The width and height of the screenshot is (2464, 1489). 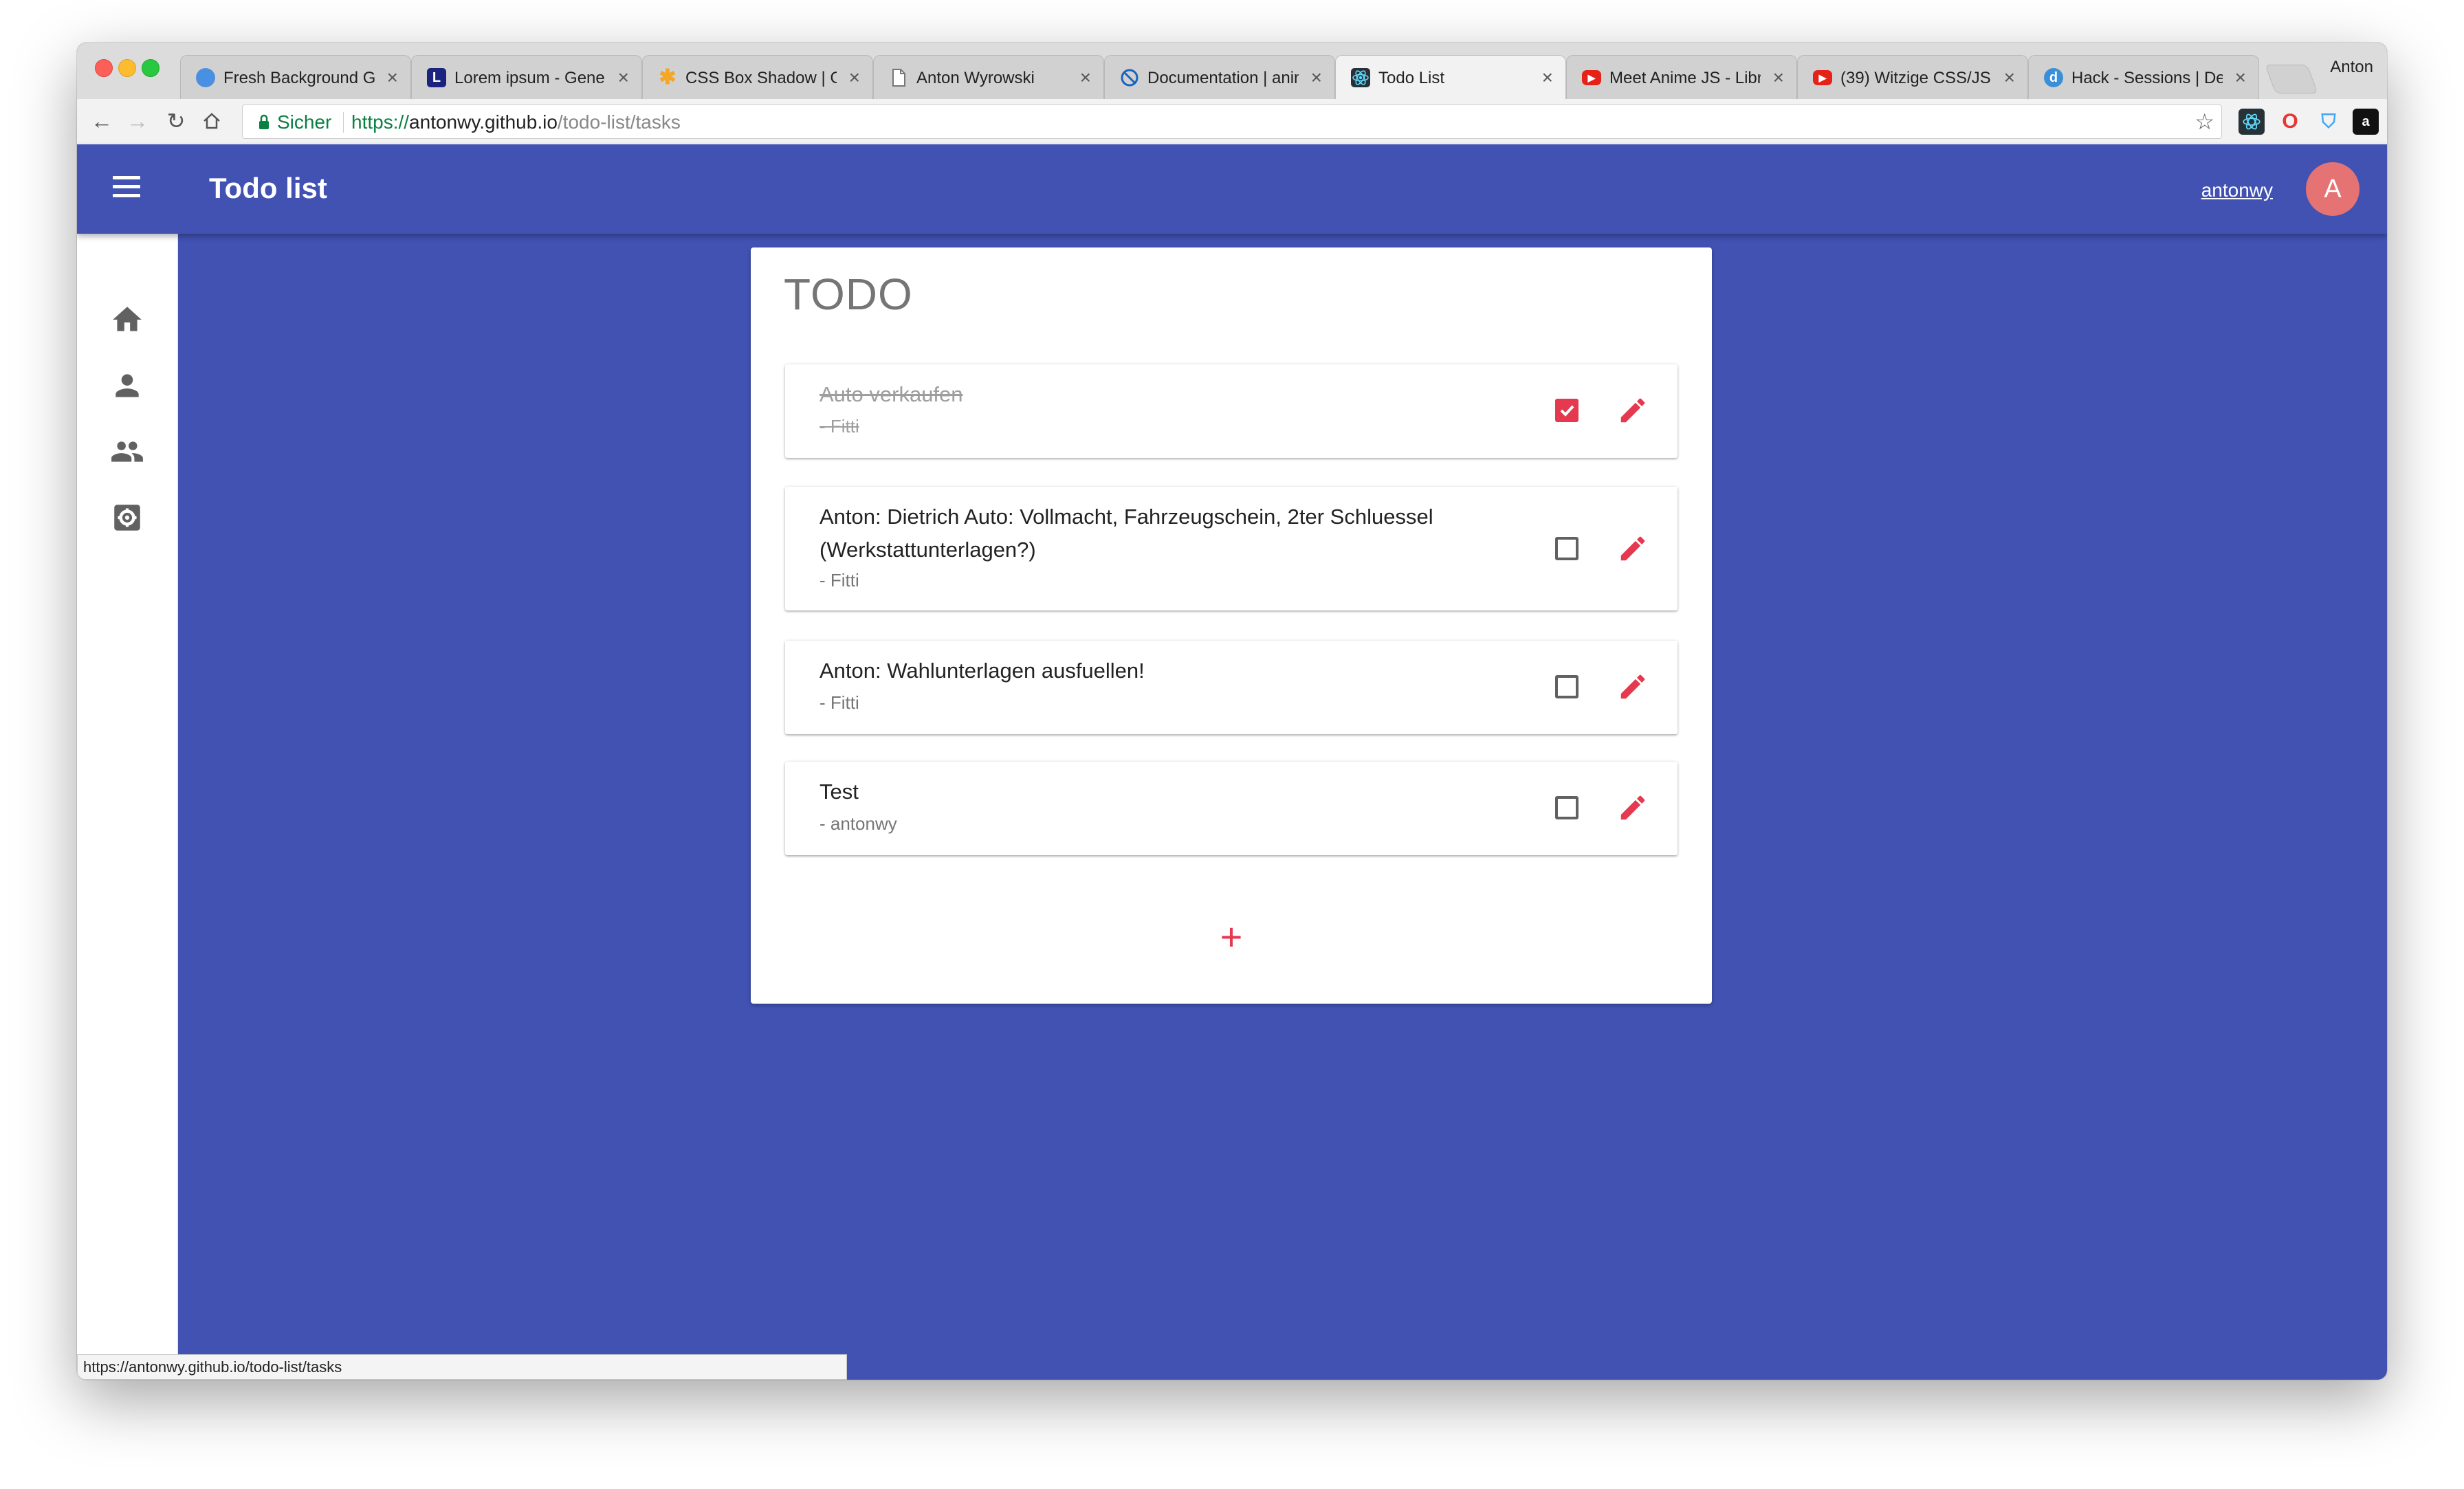 I want to click on tab-title: (39) Witzige CSS/JS, so click(x=1916, y=78).